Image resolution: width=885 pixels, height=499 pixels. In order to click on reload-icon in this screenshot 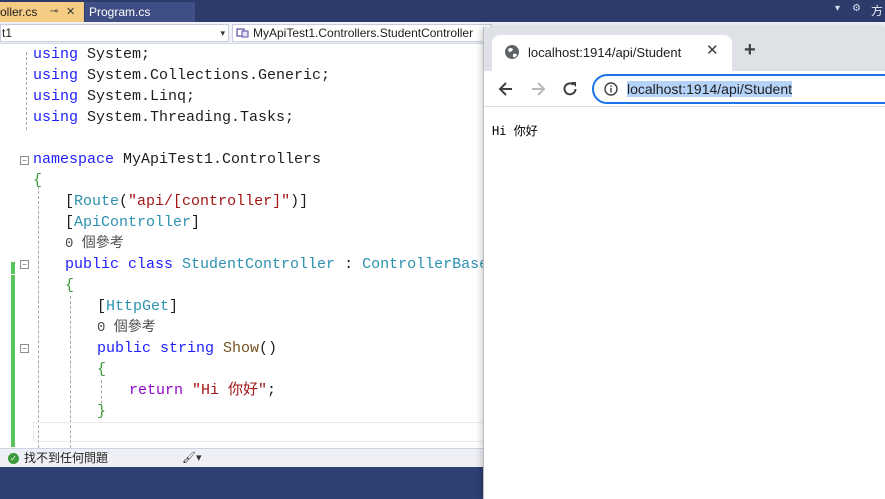, I will do `click(570, 89)`.